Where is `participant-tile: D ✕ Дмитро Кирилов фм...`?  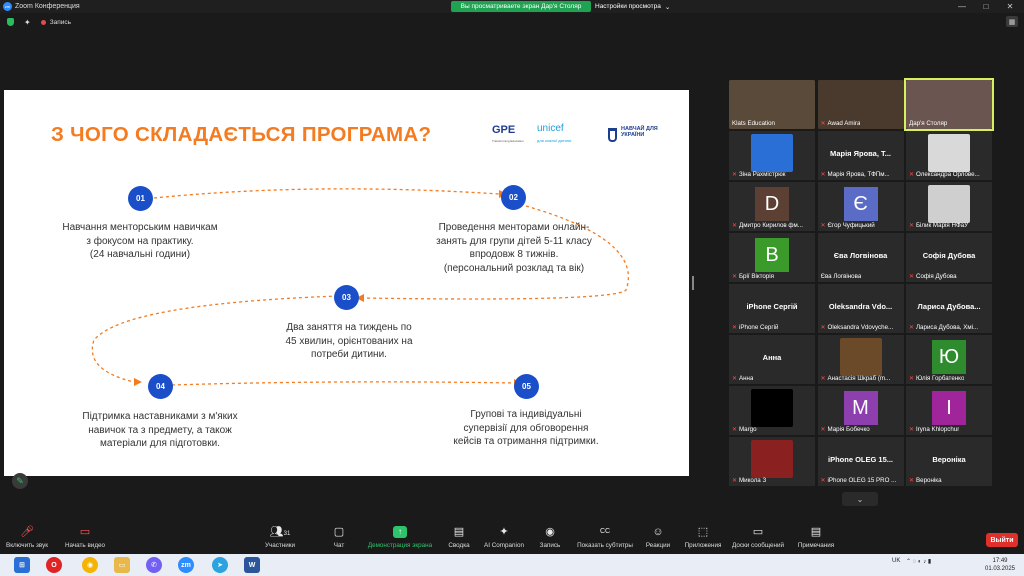
participant-tile: D ✕ Дмитро Кирилов фм... is located at coordinates (772, 206).